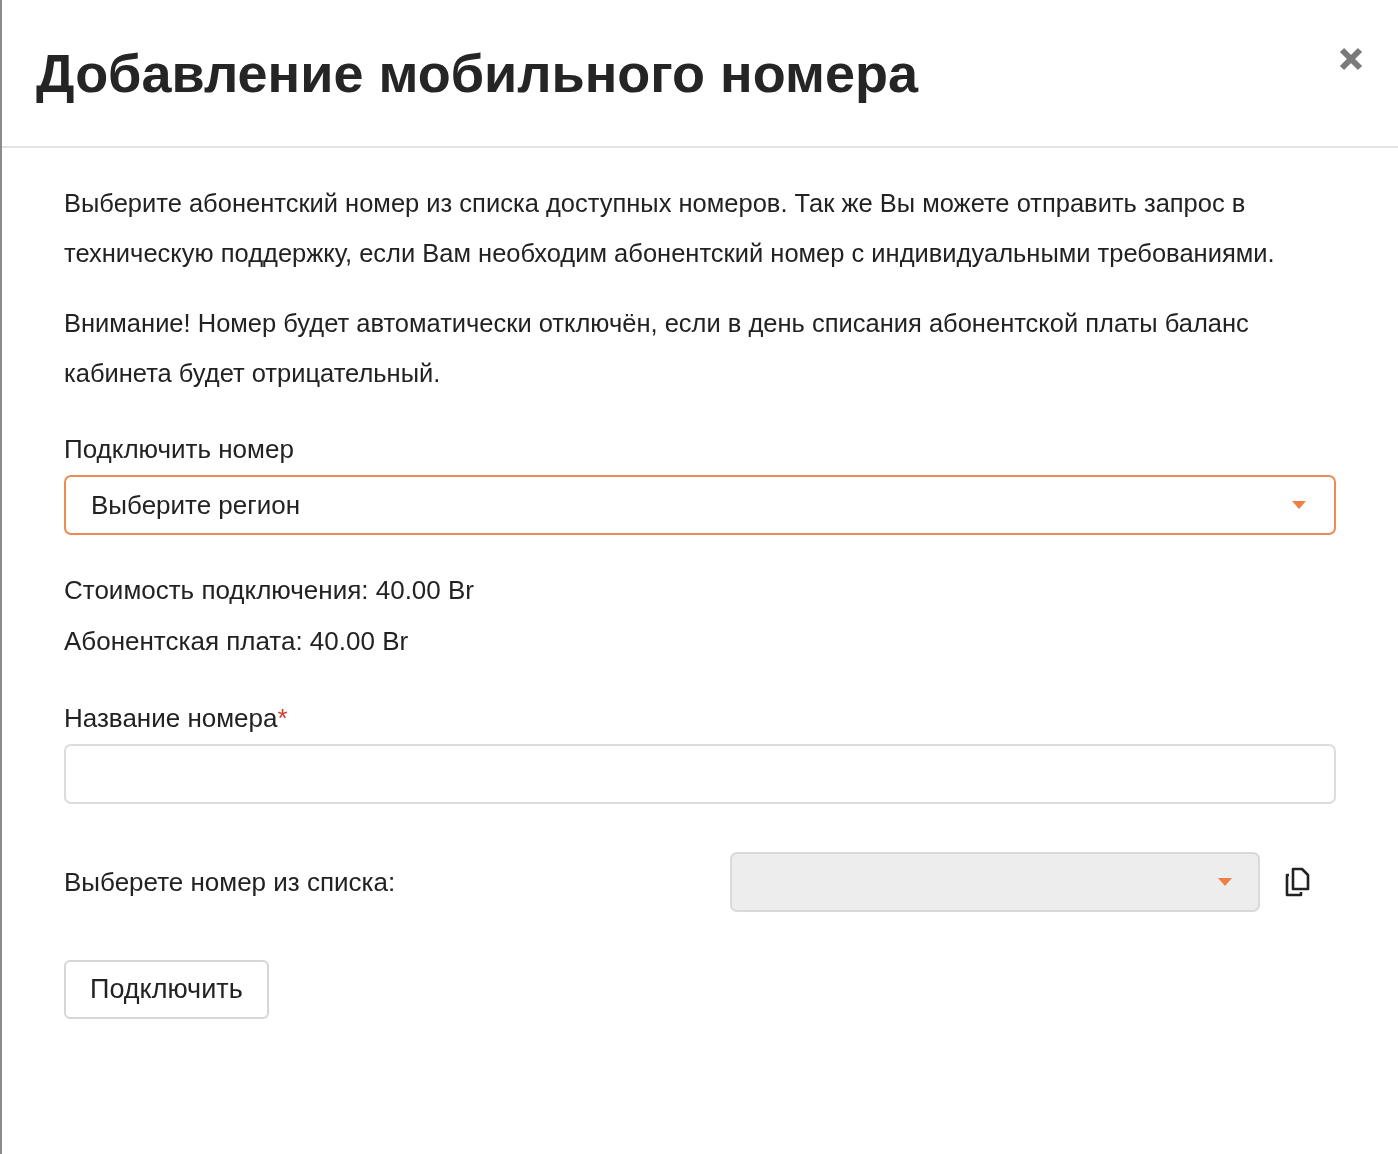  What do you see at coordinates (282, 718) in the screenshot?
I see `required-mark: *` at bounding box center [282, 718].